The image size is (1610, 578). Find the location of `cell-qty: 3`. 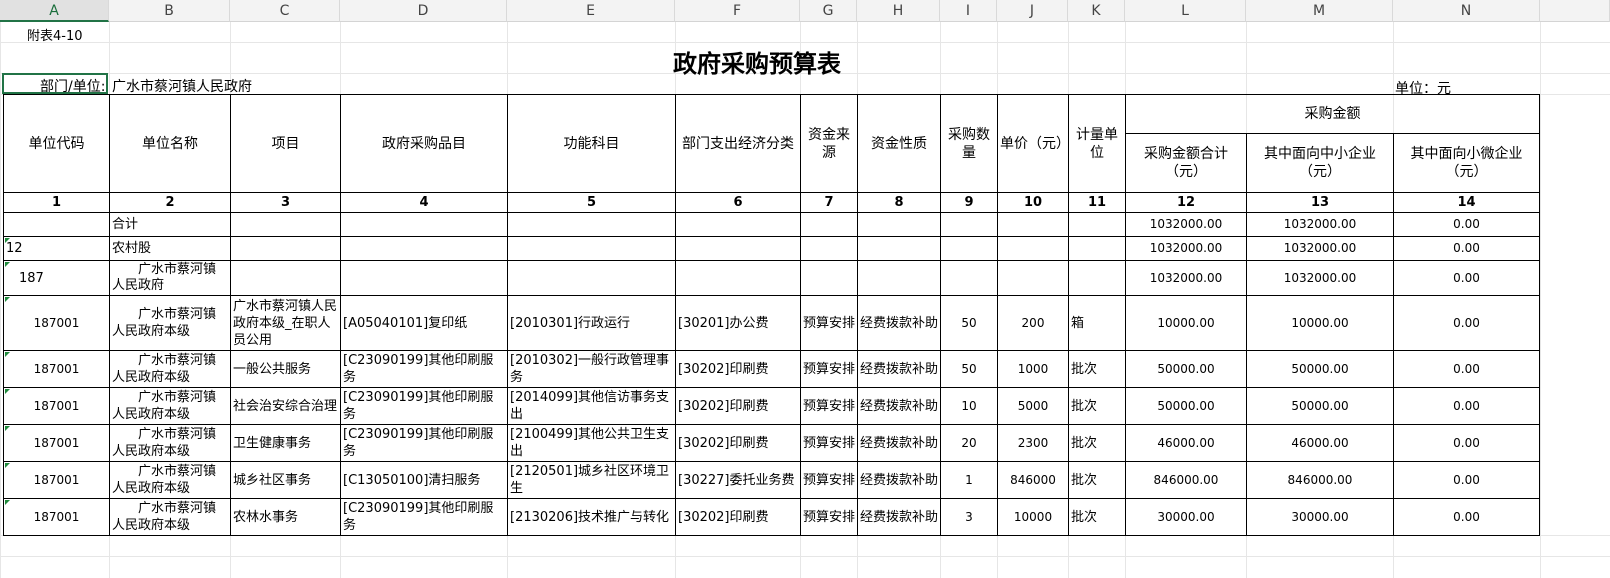

cell-qty: 3 is located at coordinates (969, 517).